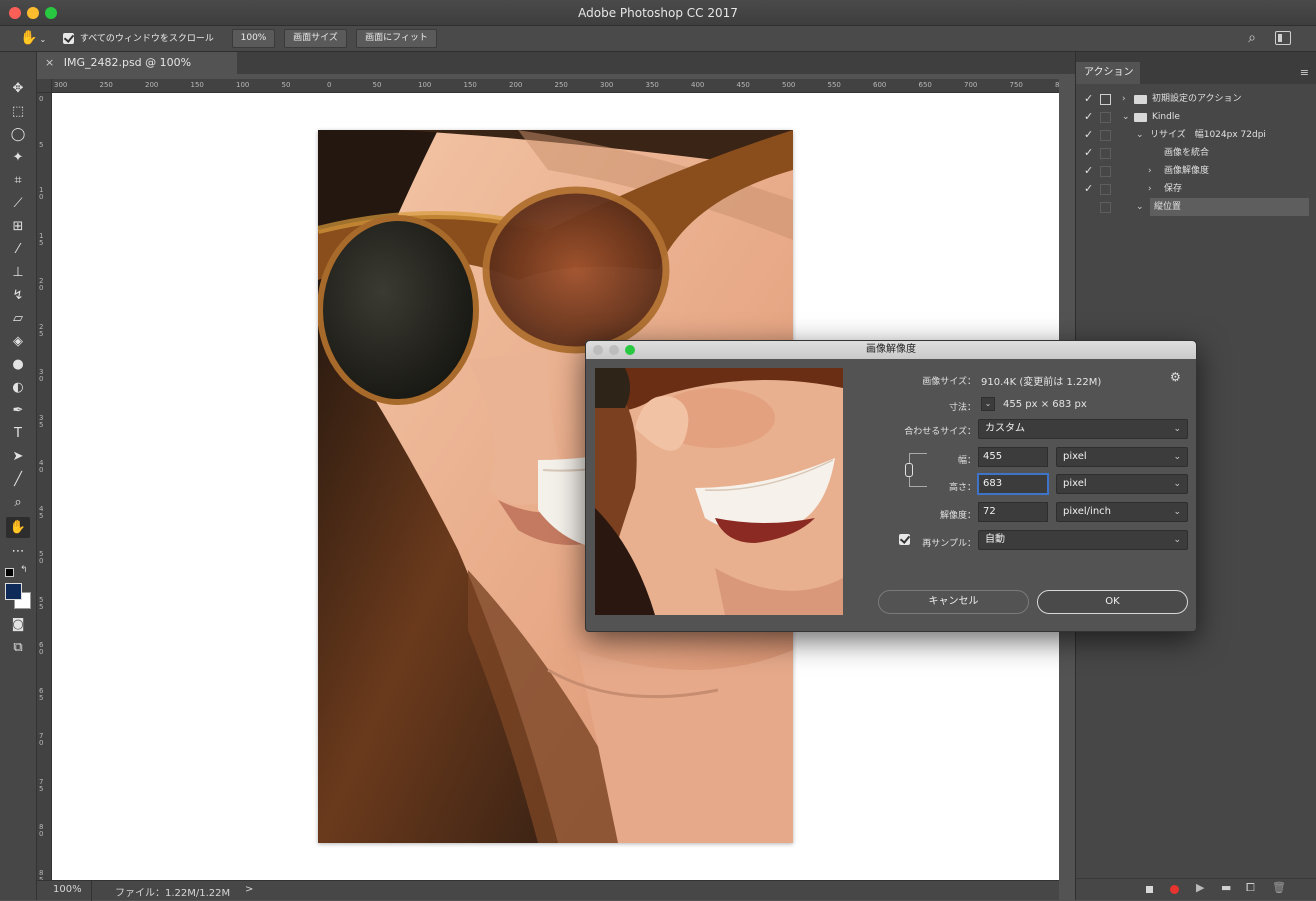  What do you see at coordinates (1279, 887) in the screenshot?
I see `trash-icon: 🗑` at bounding box center [1279, 887].